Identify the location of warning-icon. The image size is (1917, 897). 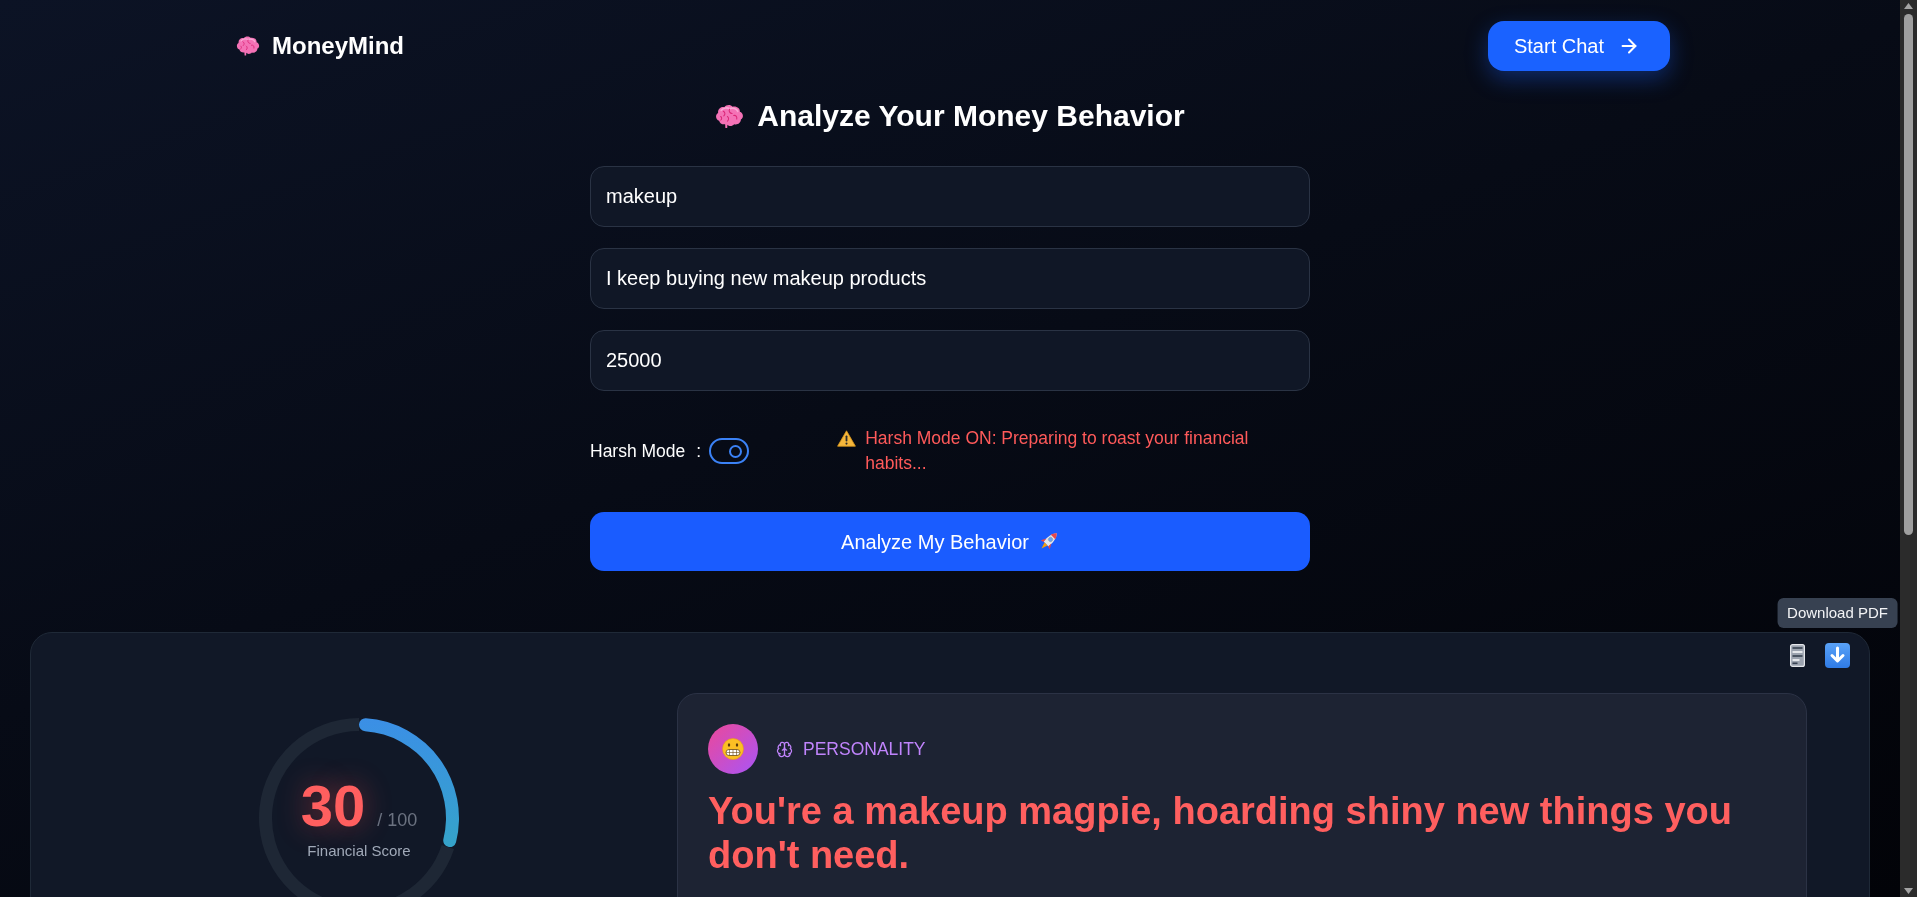
(847, 438).